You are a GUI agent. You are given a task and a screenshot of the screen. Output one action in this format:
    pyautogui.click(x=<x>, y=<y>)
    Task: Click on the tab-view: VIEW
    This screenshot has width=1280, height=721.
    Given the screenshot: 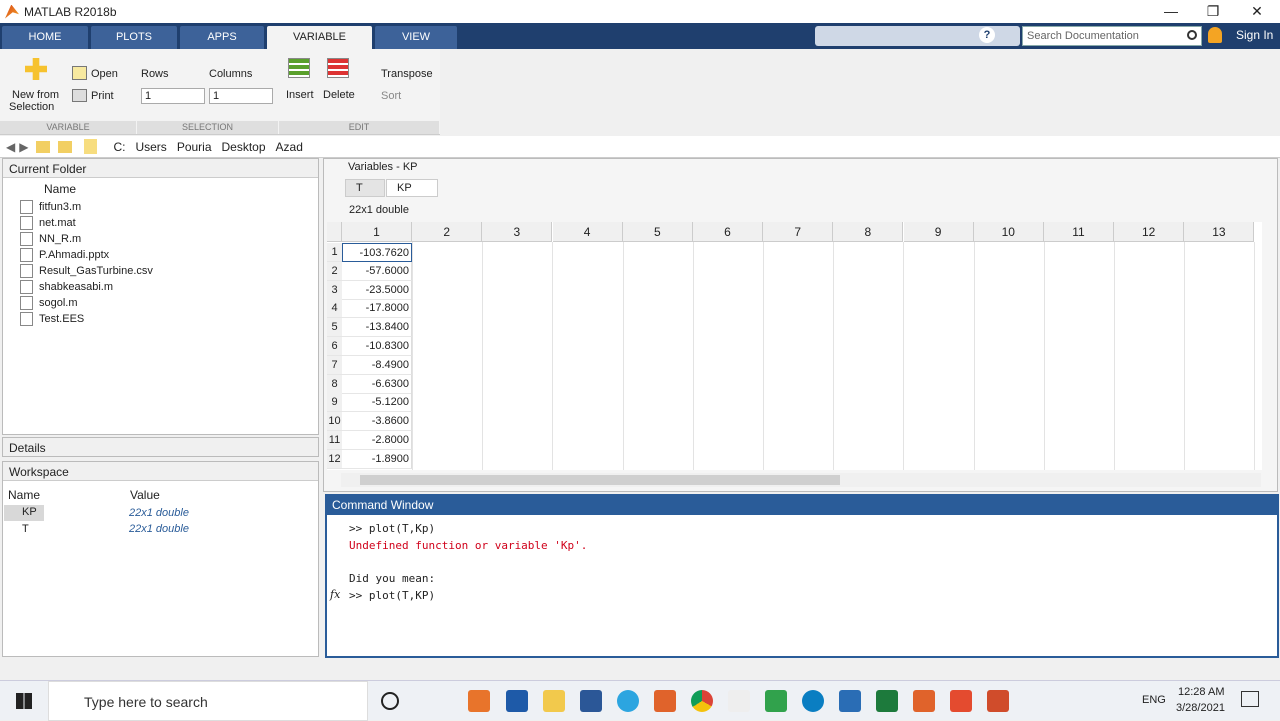 What is the action you would take?
    pyautogui.click(x=416, y=37)
    